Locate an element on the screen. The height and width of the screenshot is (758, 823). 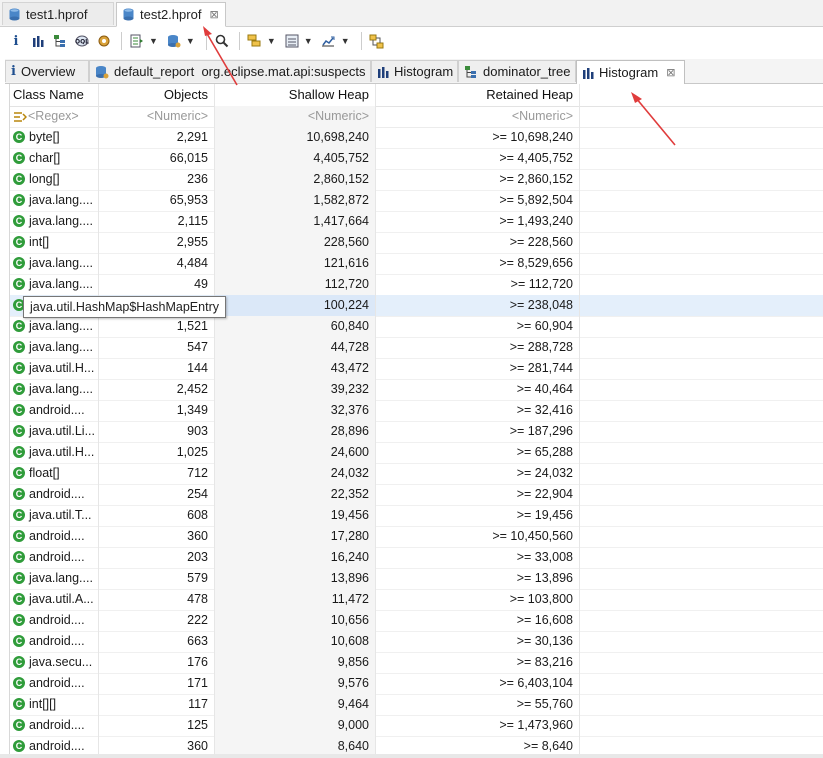
column-header-objects: Objects is located at coordinates (156, 95).